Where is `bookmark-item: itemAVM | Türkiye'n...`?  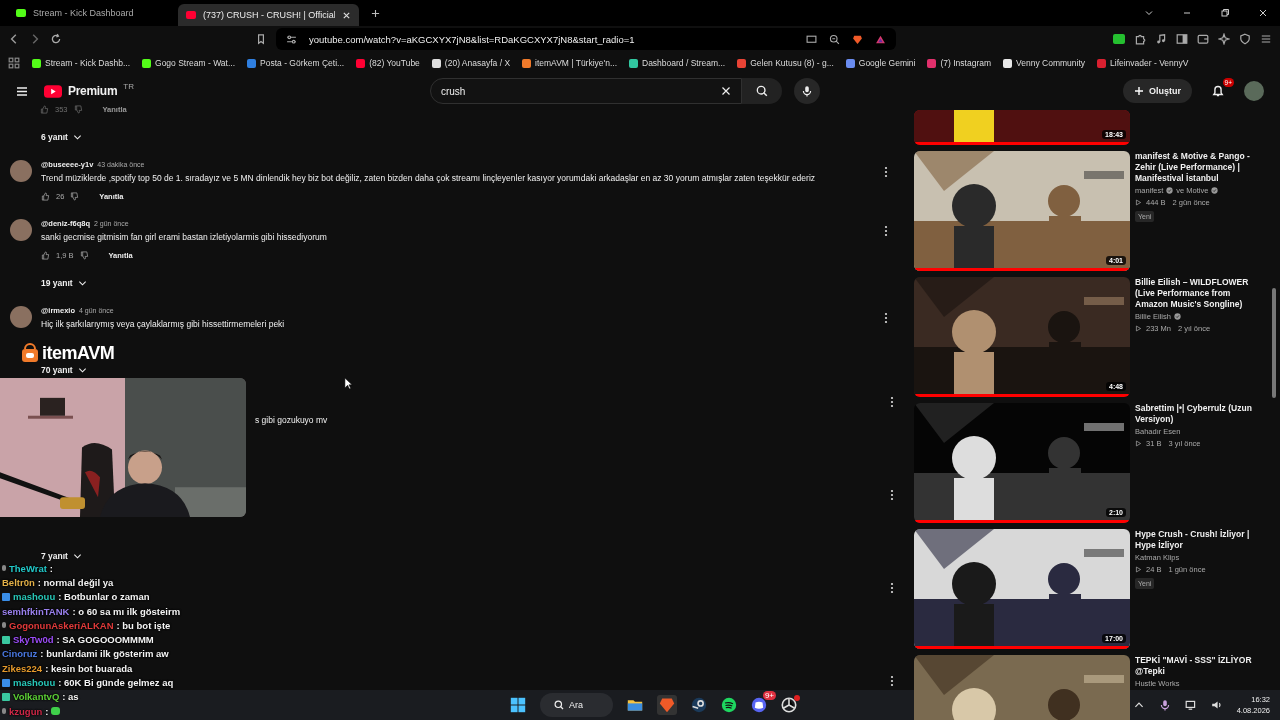 bookmark-item: itemAVM | Türkiye'n... is located at coordinates (569, 63).